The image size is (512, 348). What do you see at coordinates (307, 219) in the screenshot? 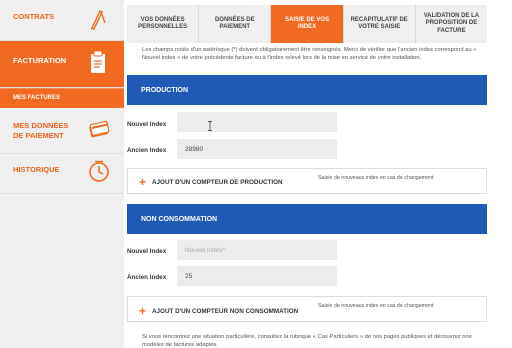
I see `section-header-non-consommation: NON CONSOMMATION` at bounding box center [307, 219].